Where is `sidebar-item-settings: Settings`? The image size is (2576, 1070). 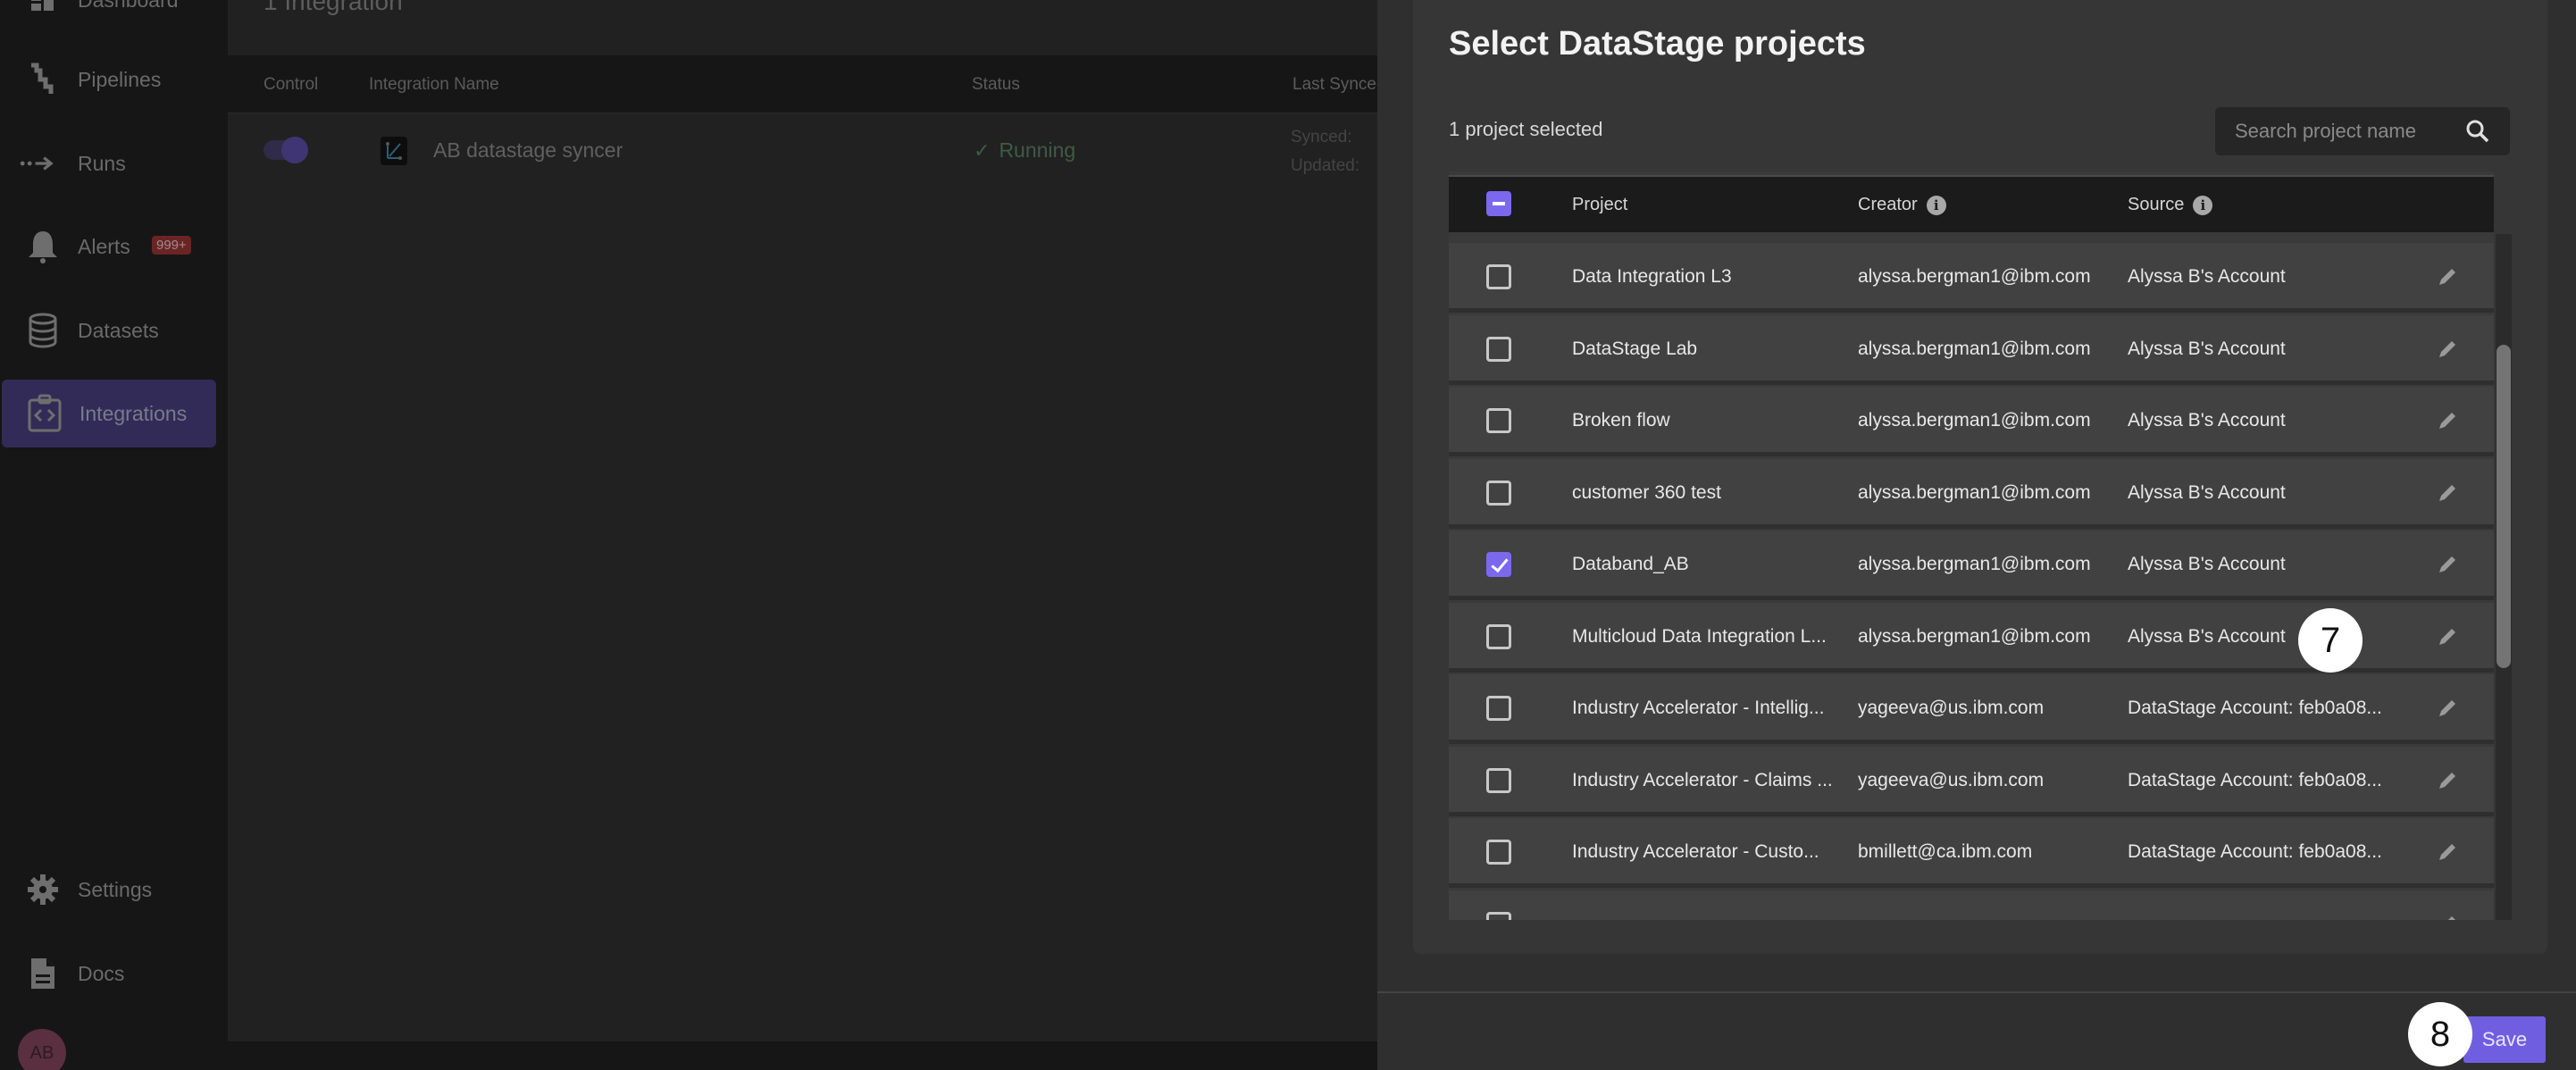
sidebar-item-settings: Settings is located at coordinates (107, 890).